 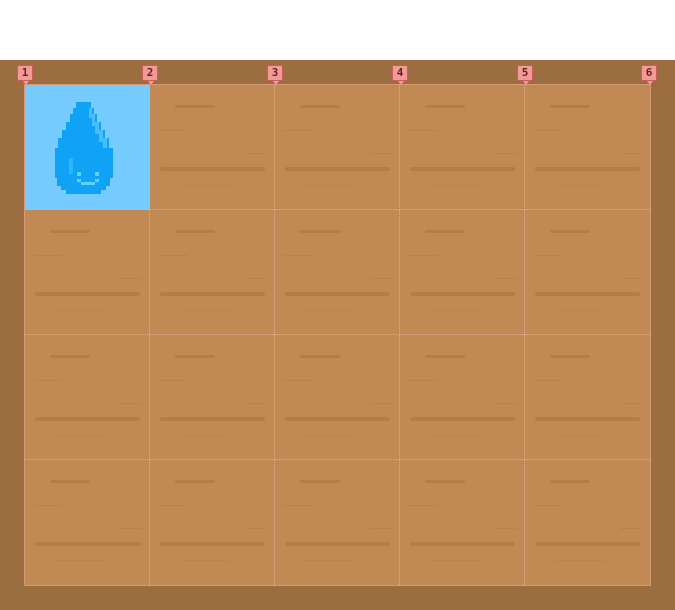 I want to click on column-marker-6: 6, so click(x=649, y=75).